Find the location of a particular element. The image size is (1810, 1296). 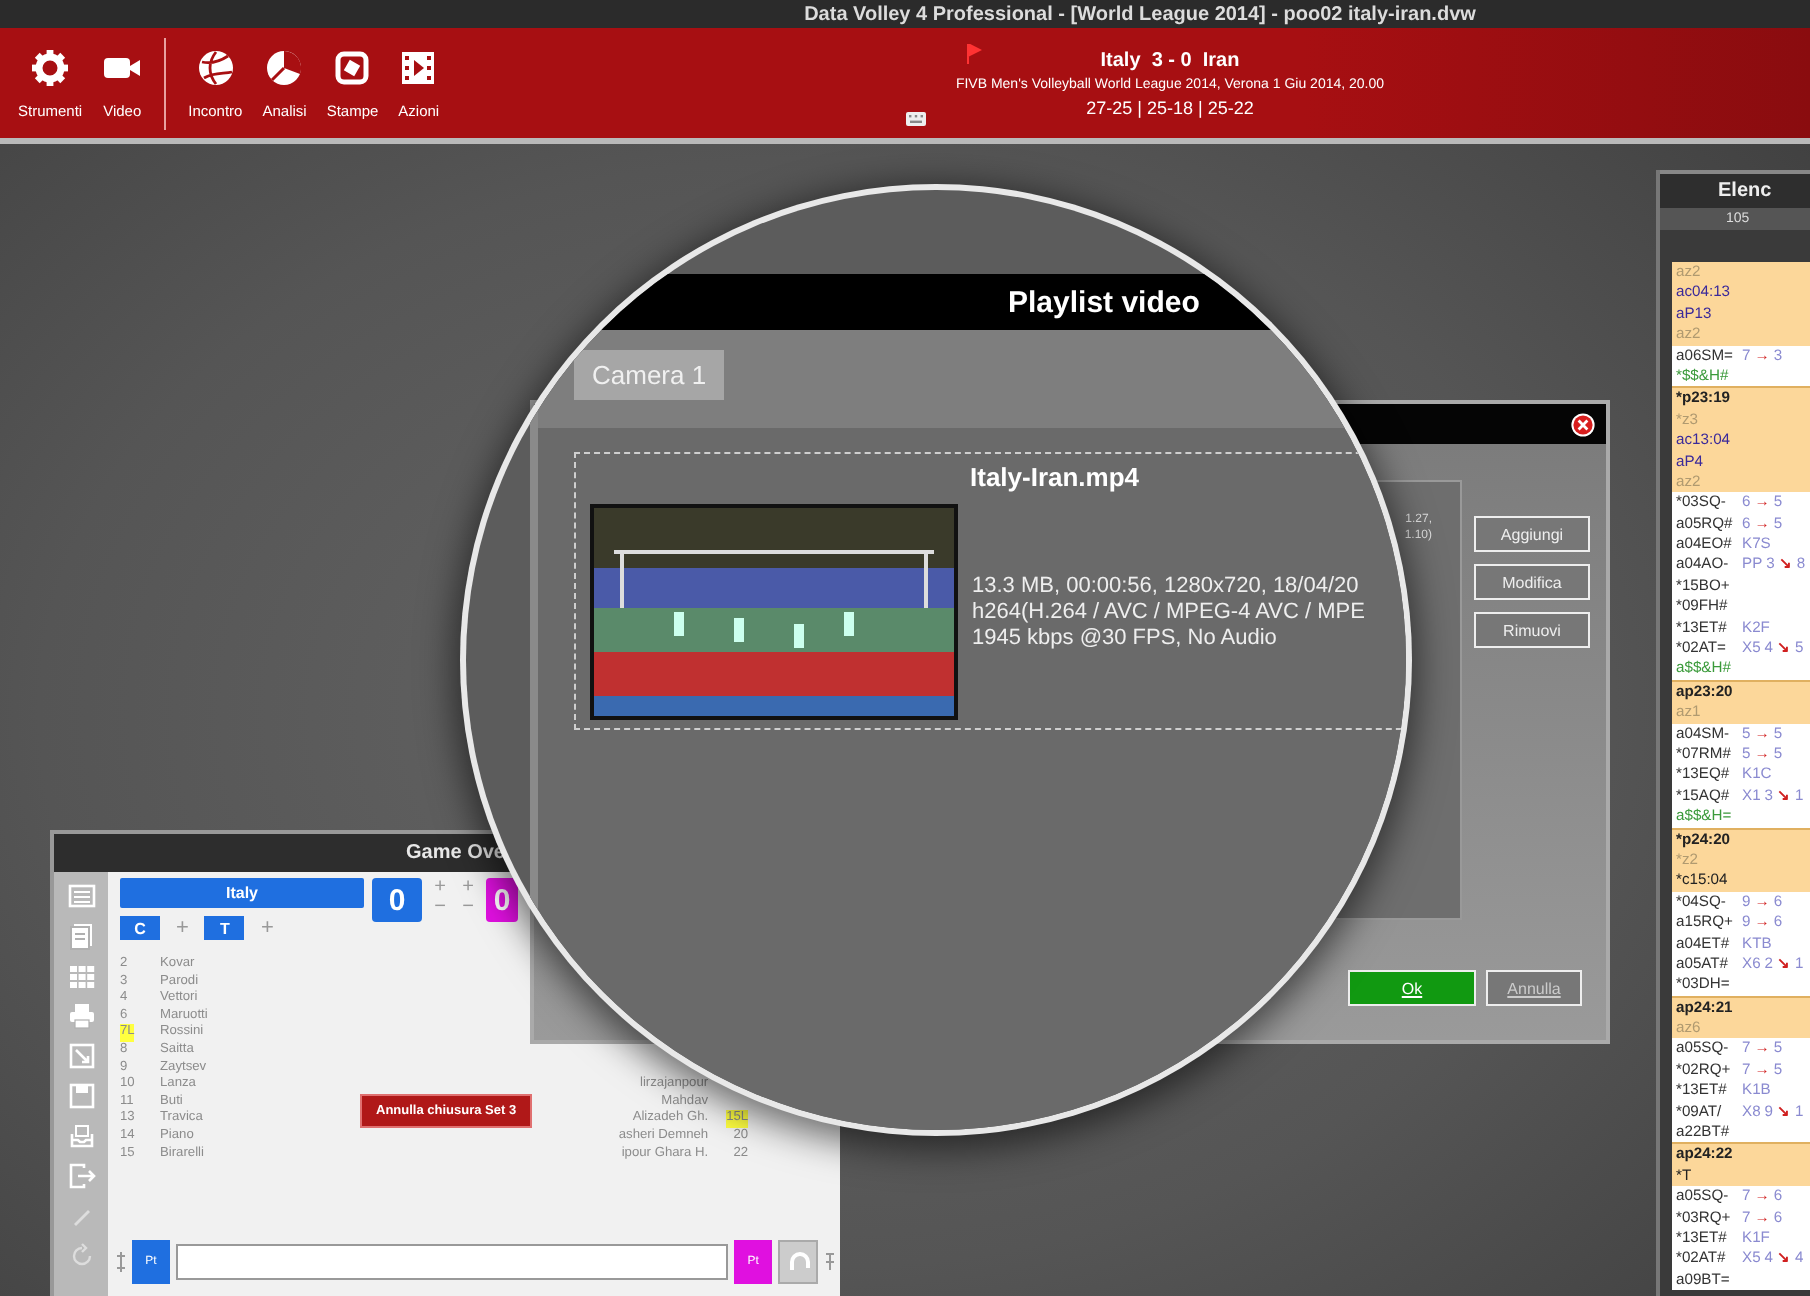

panel-title: Elenc is located at coordinates (1735, 189).